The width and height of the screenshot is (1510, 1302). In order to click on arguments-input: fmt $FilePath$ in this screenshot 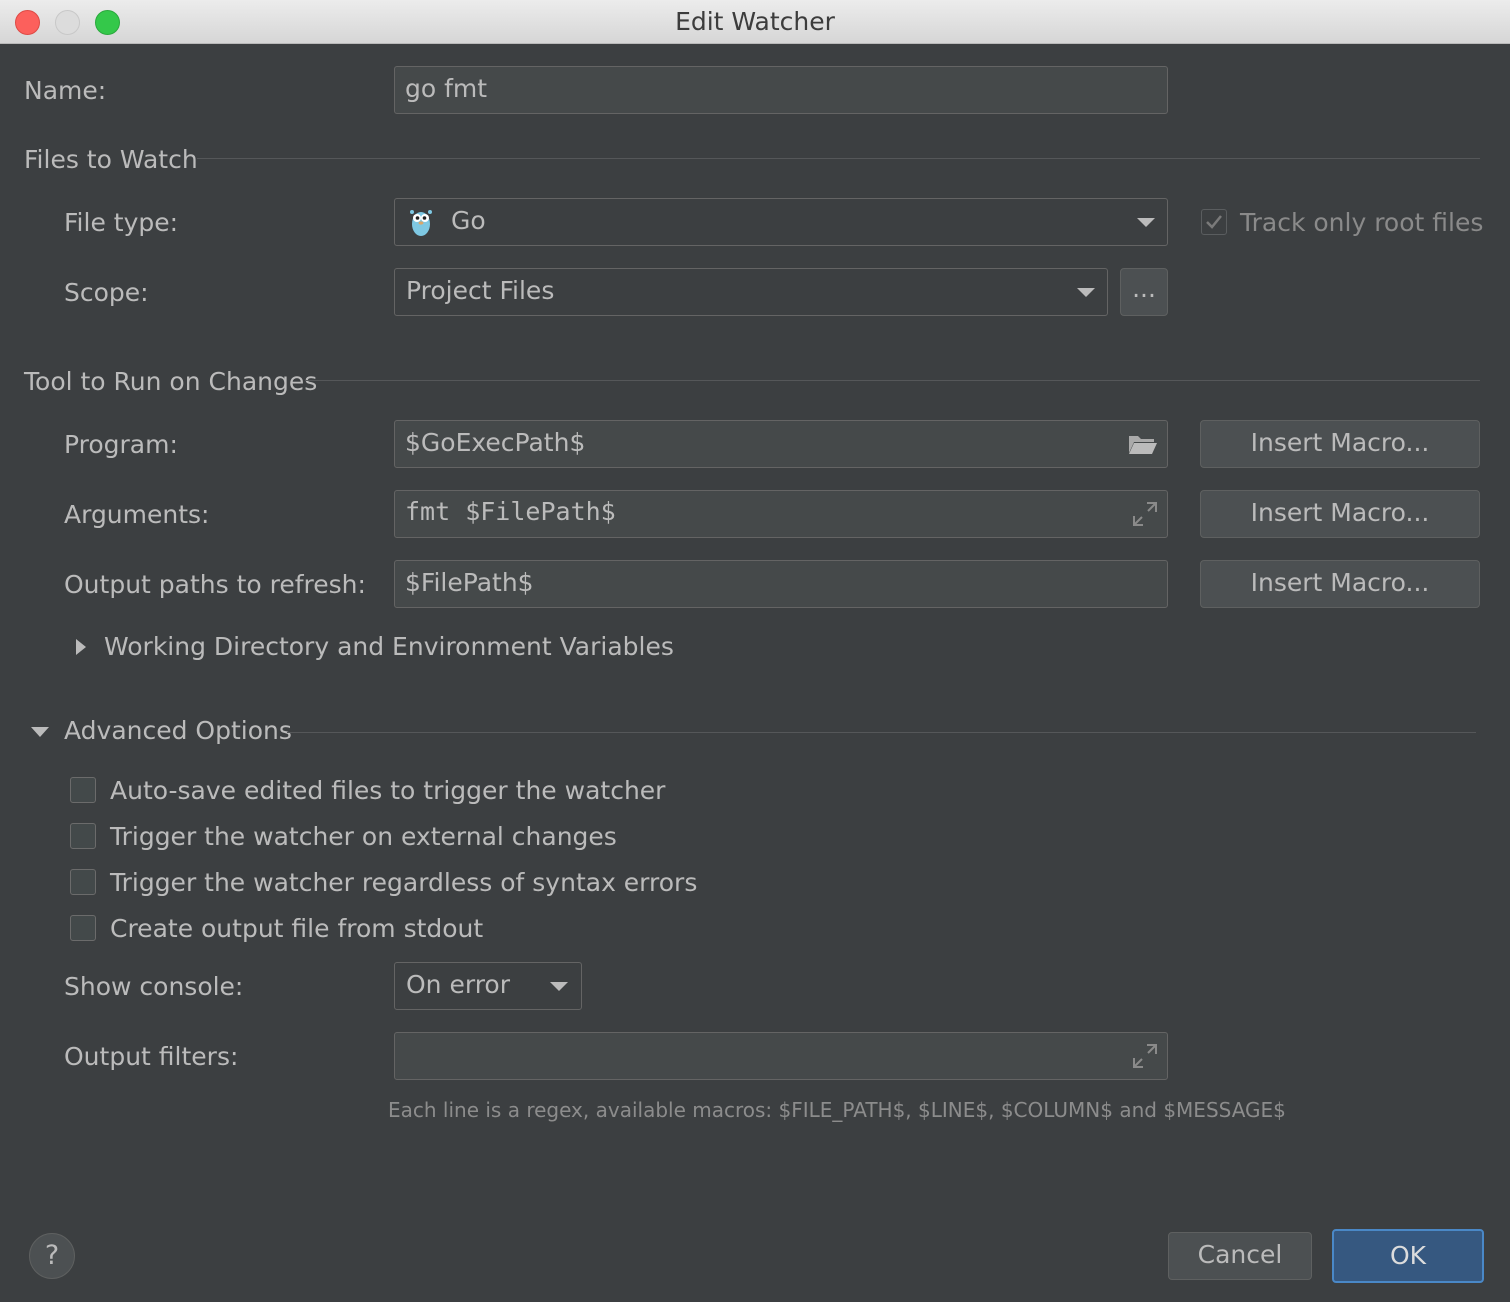, I will do `click(781, 514)`.